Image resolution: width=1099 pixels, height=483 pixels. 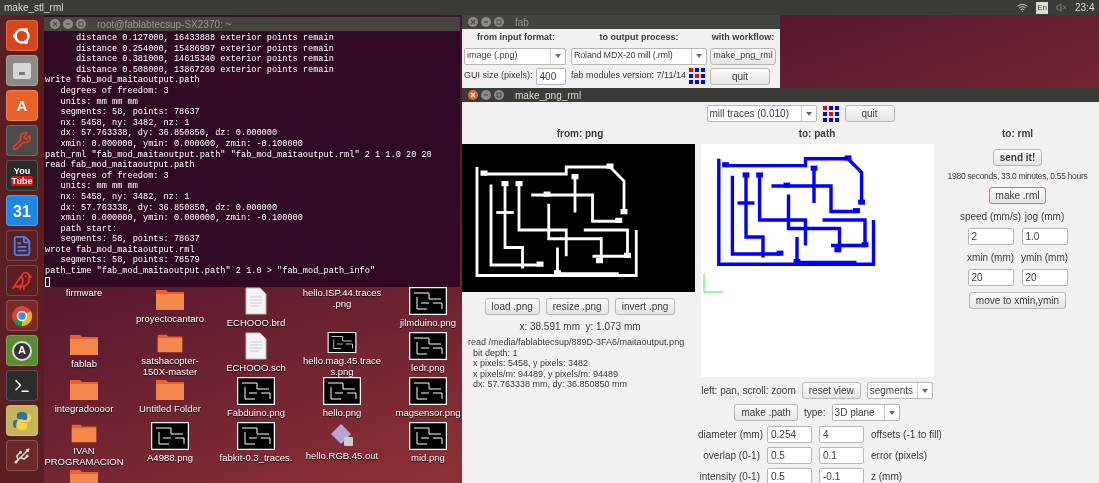 I want to click on move-button: move to xmin,ymin, so click(x=1017, y=300).